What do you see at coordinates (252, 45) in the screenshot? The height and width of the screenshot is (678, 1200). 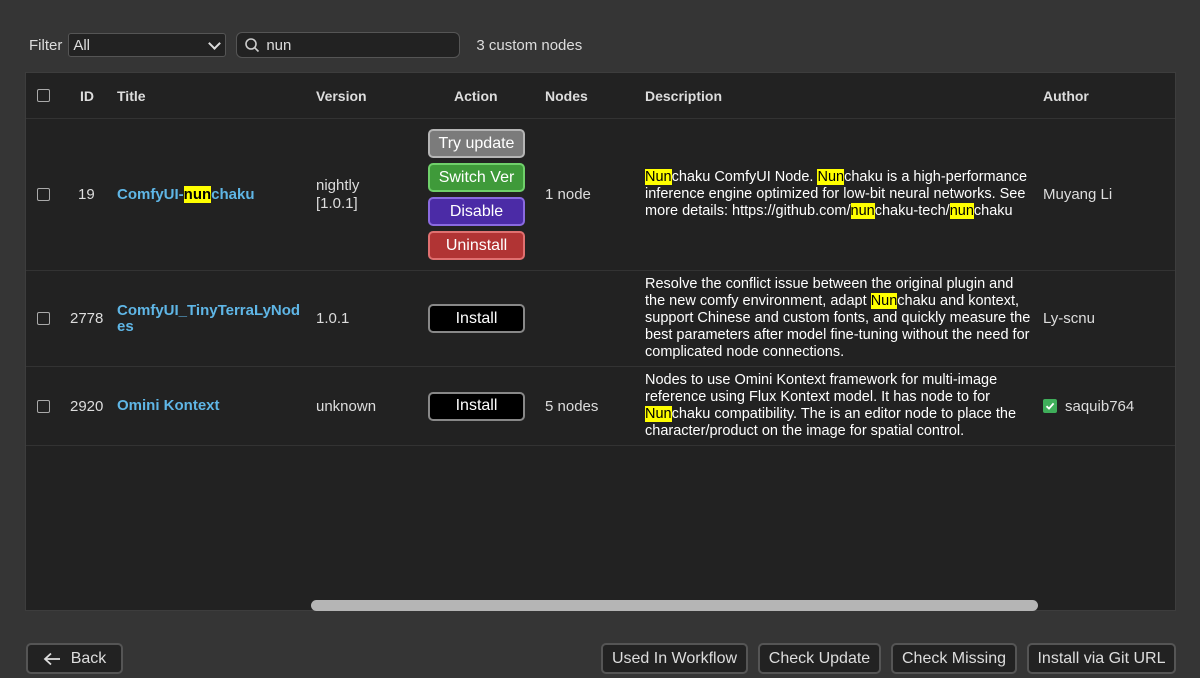 I see `search-icon` at bounding box center [252, 45].